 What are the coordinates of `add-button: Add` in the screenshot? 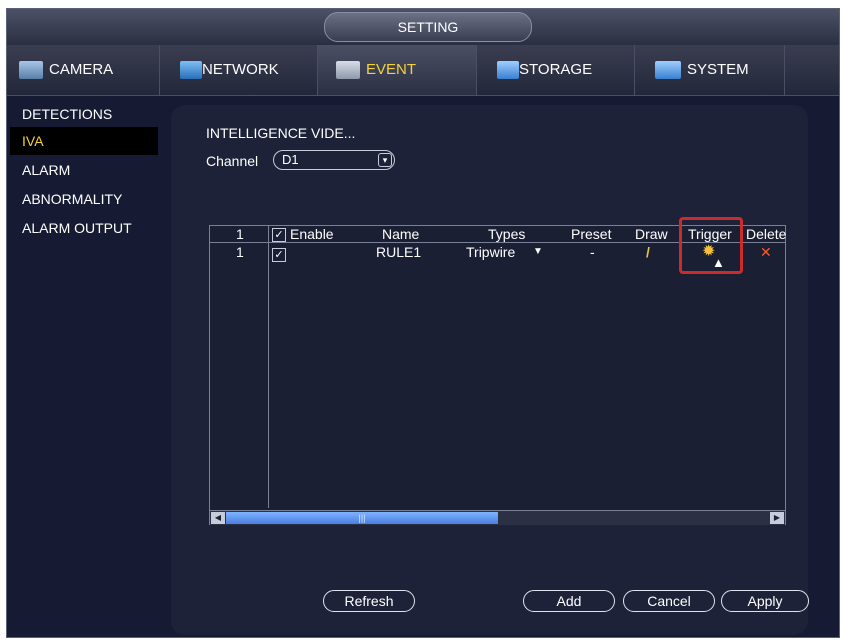 It's located at (569, 601).